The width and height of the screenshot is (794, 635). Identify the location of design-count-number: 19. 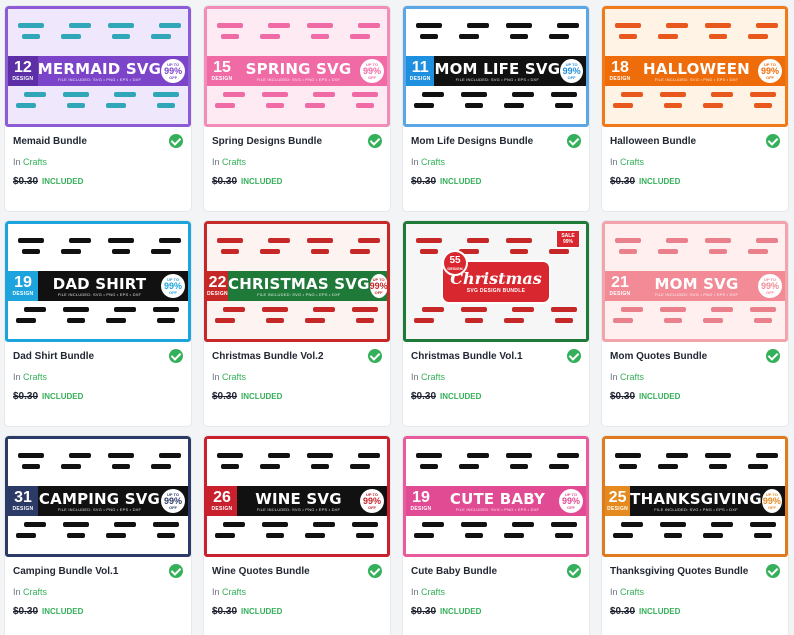
(421, 497).